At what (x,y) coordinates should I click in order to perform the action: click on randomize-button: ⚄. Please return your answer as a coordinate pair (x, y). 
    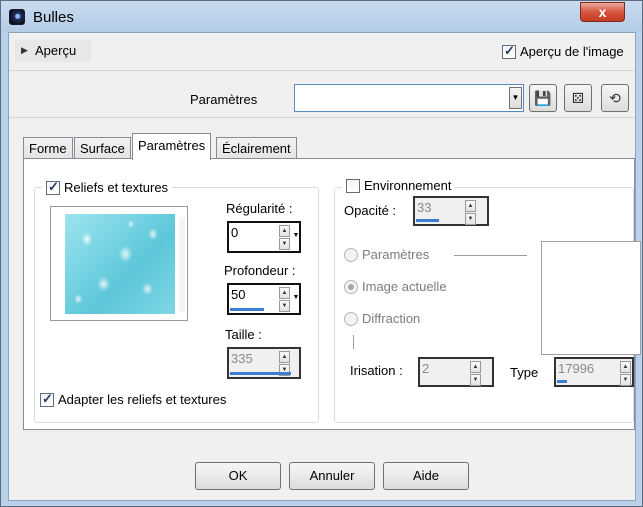
    Looking at the image, I should click on (578, 98).